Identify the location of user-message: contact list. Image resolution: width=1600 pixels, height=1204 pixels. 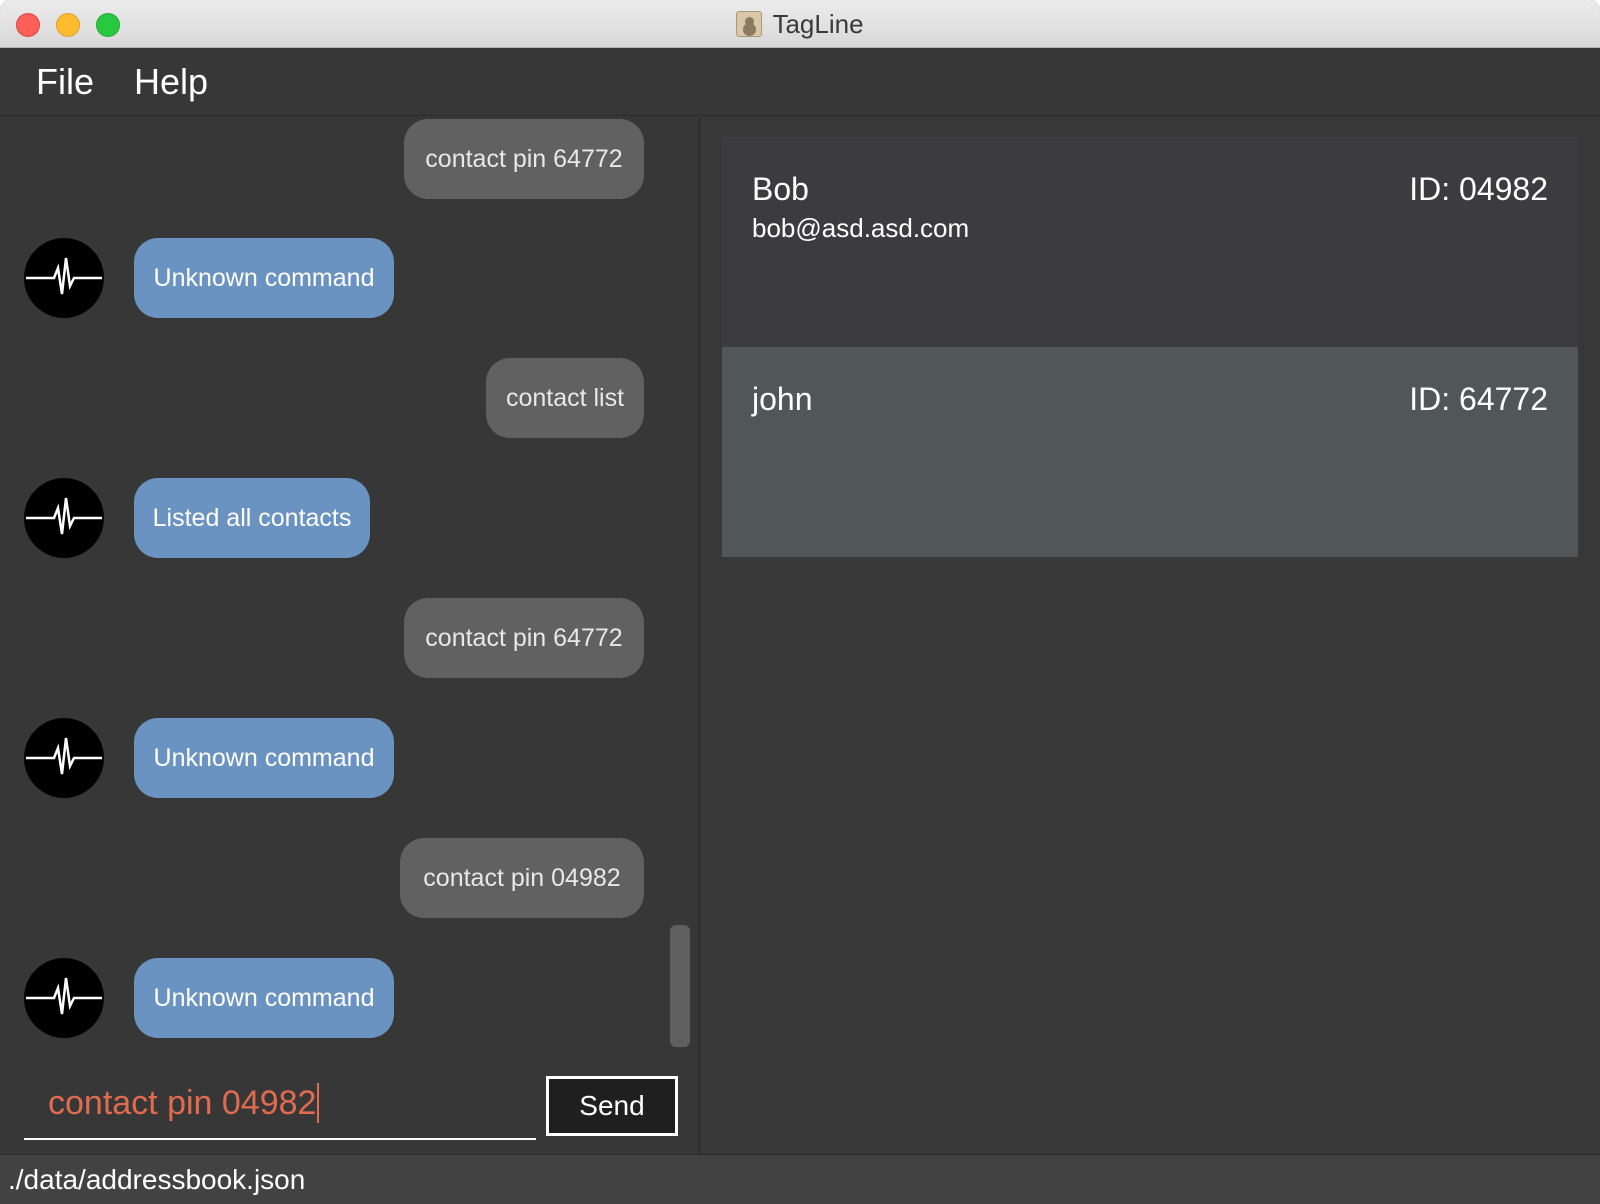
(565, 398).